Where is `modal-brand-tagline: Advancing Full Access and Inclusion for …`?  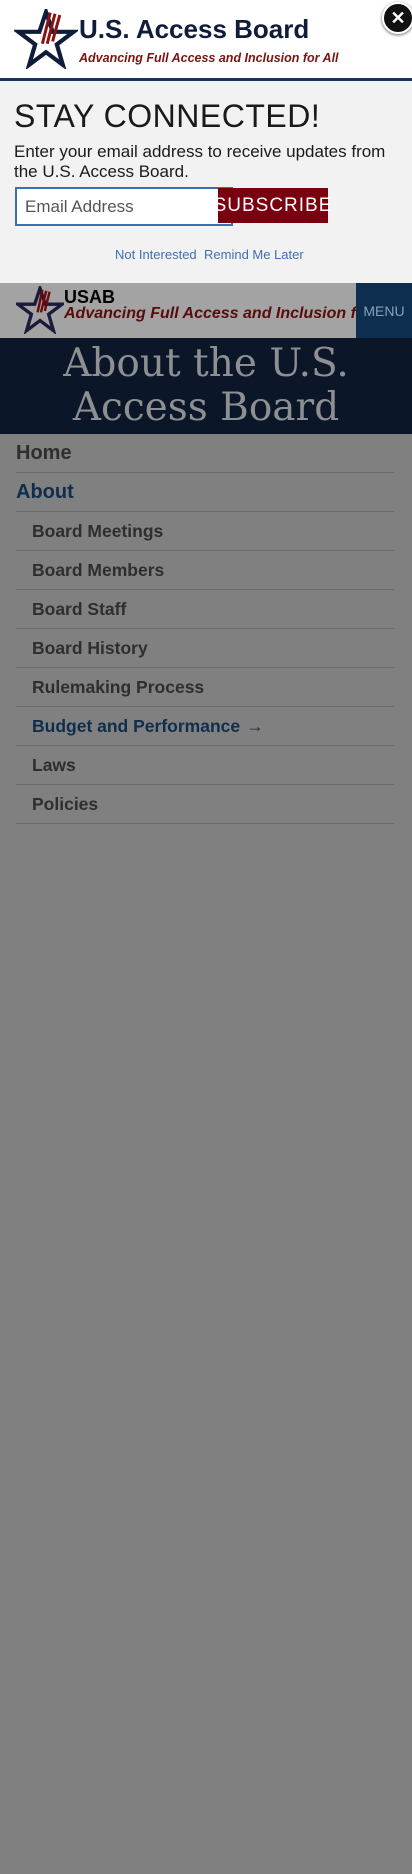 modal-brand-tagline: Advancing Full Access and Inclusion for … is located at coordinates (209, 58).